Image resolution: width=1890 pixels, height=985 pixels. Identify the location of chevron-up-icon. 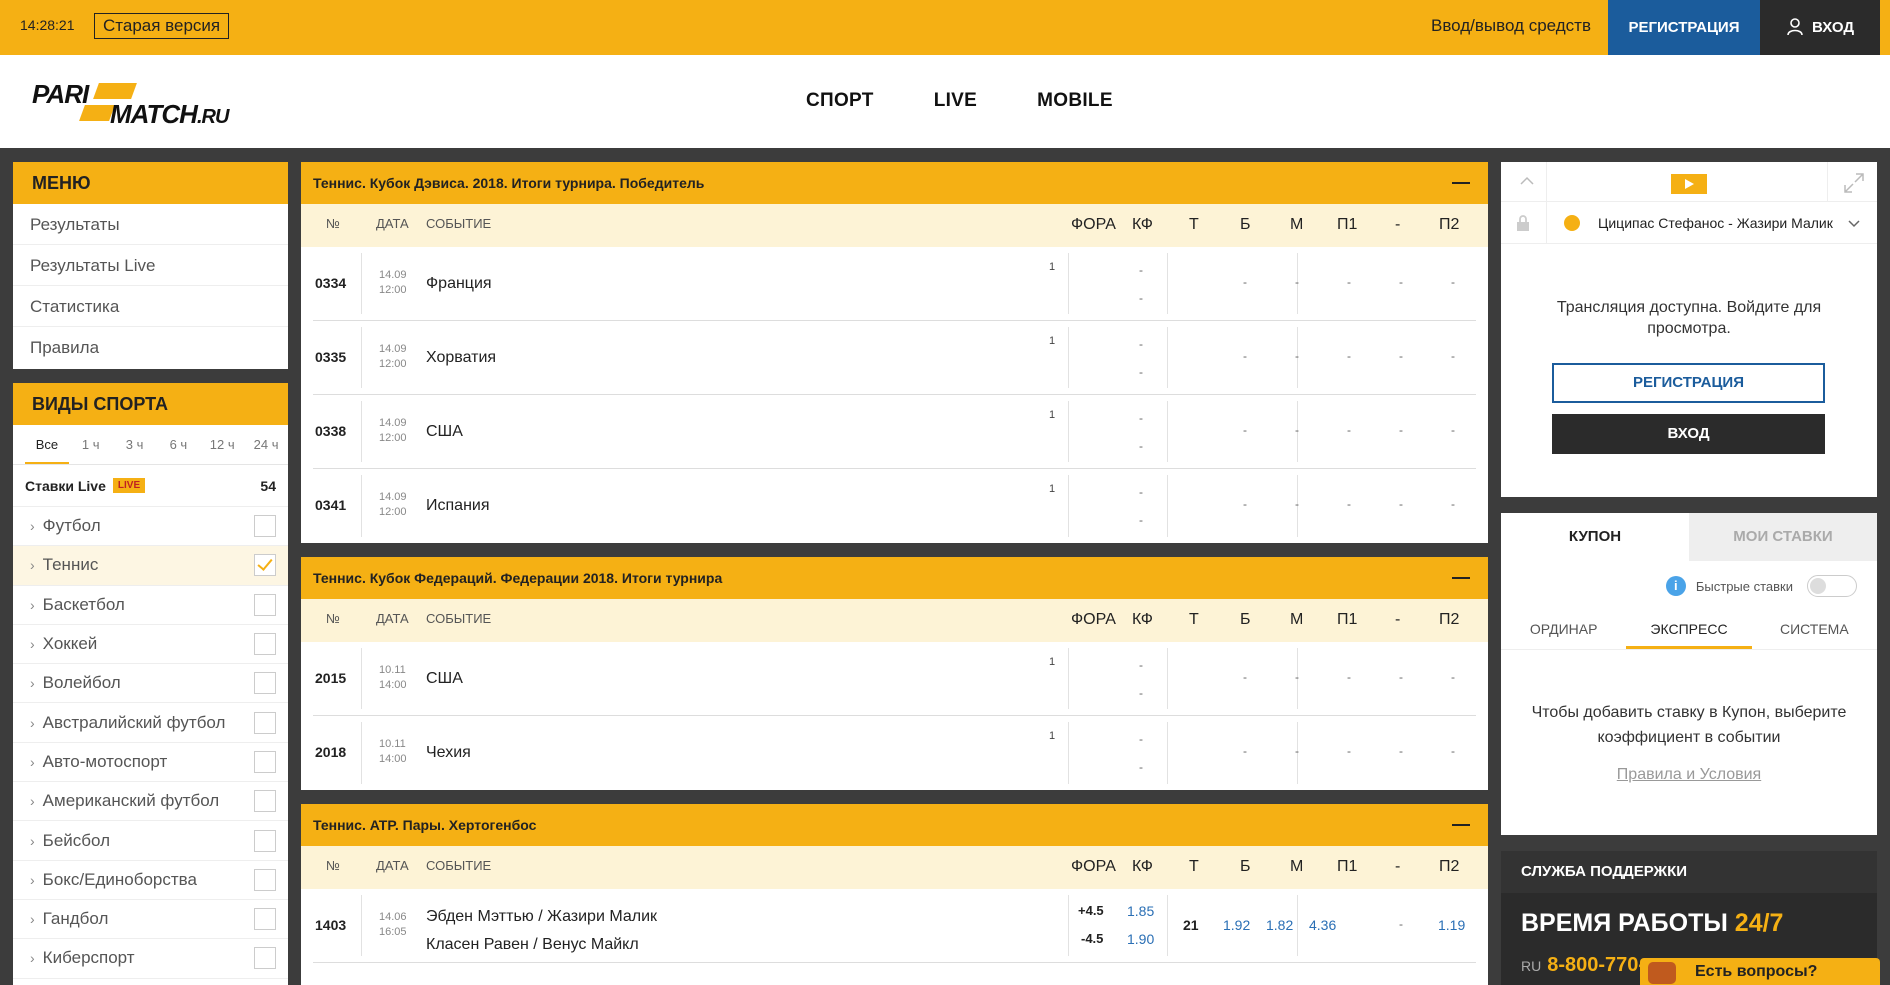
(1527, 181).